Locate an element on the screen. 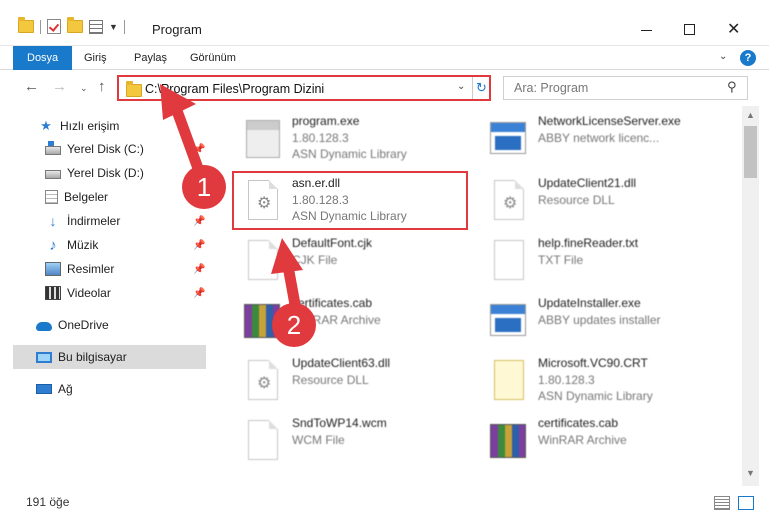 The height and width of the screenshot is (521, 769). properties-check-icon is located at coordinates (54, 26).